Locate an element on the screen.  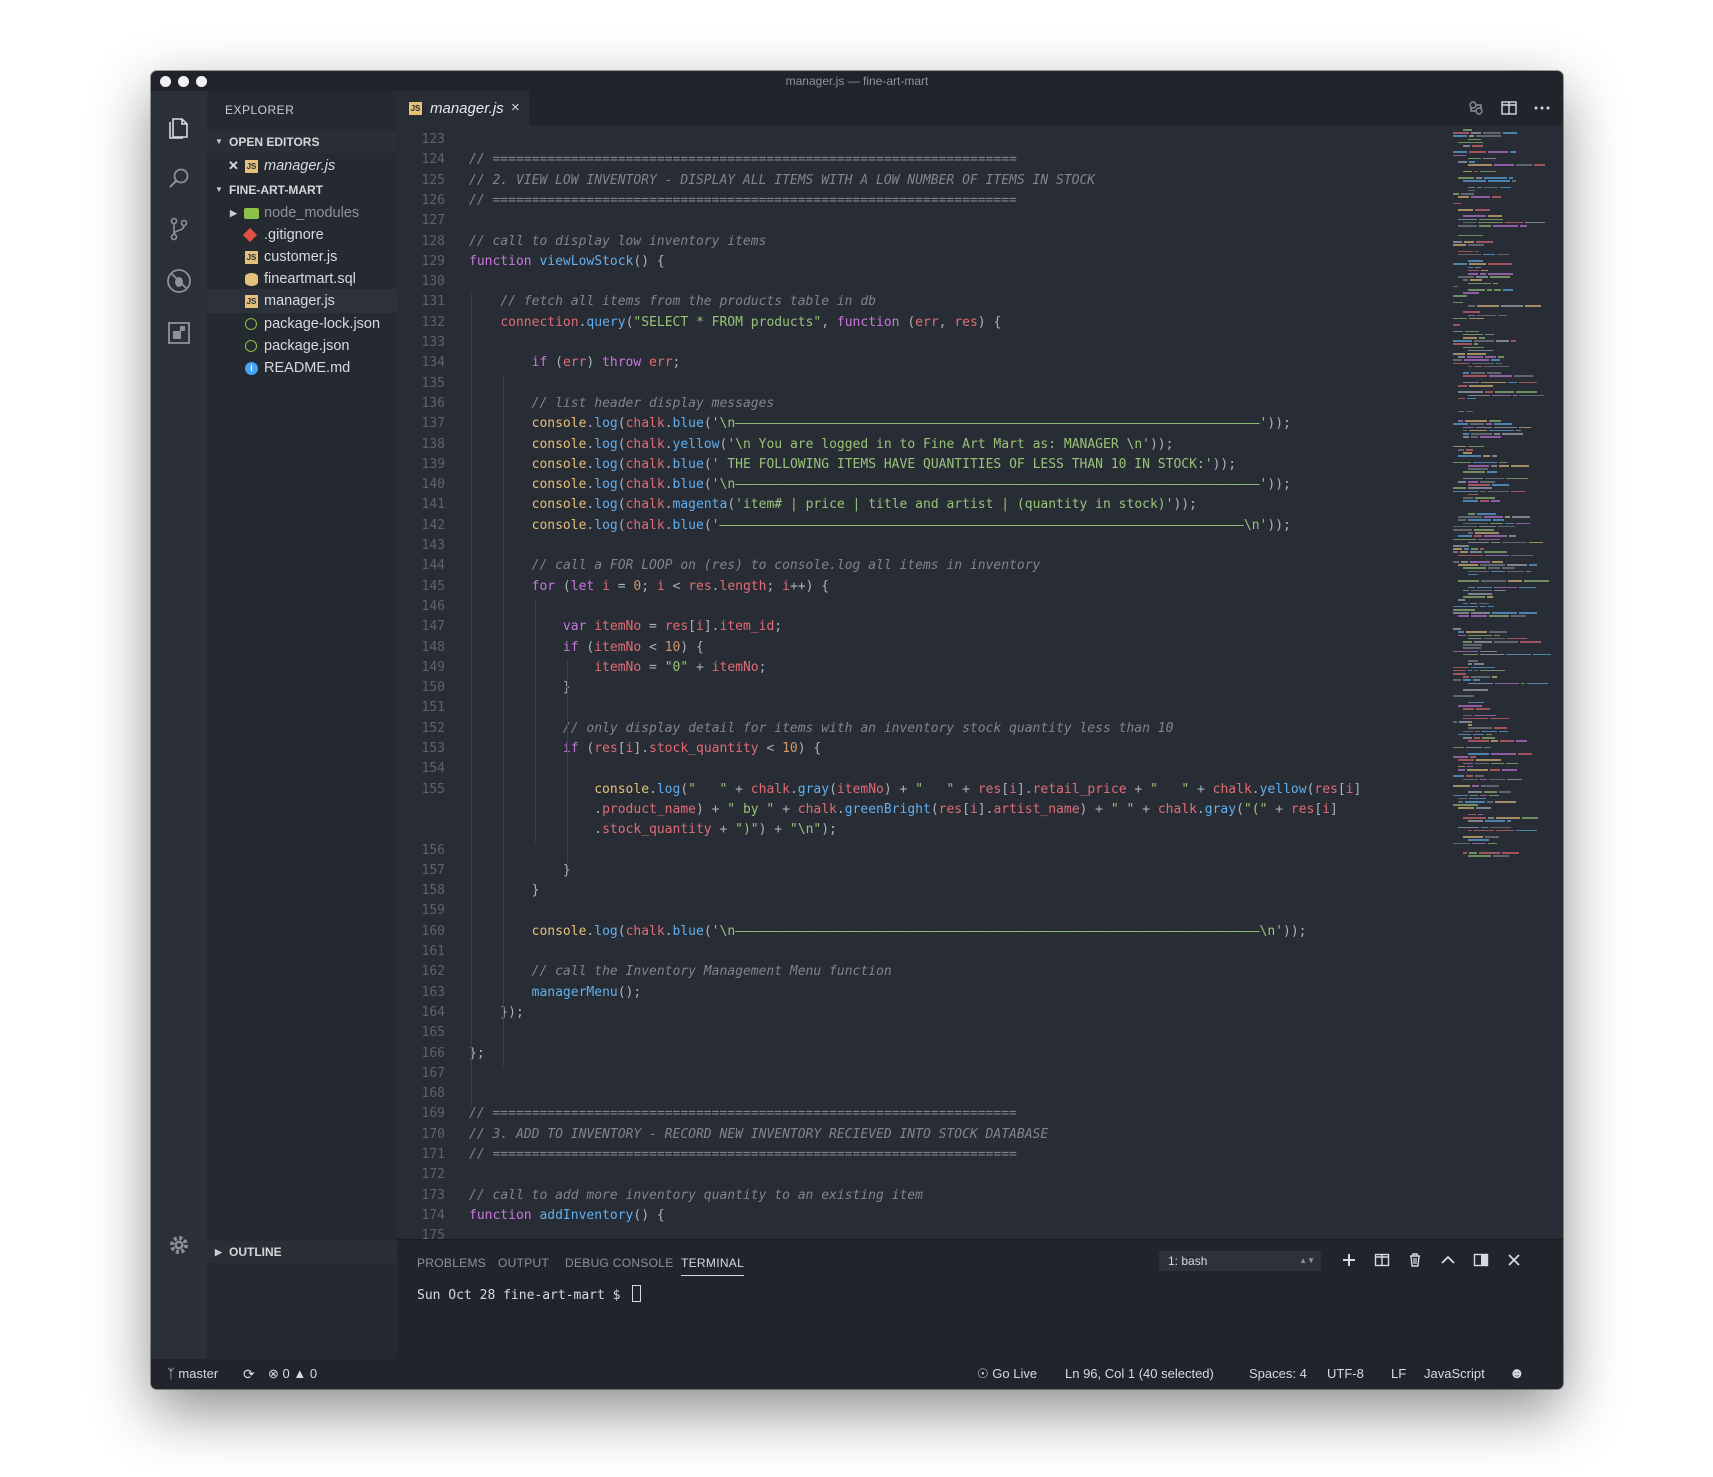
gear-icon is located at coordinates (179, 1245).